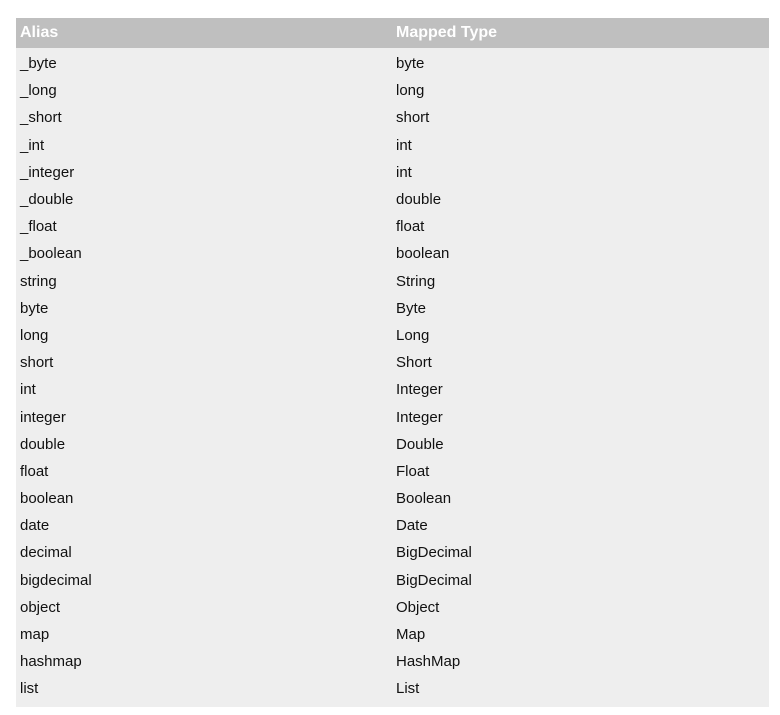  I want to click on table-row: string String, so click(392, 281).